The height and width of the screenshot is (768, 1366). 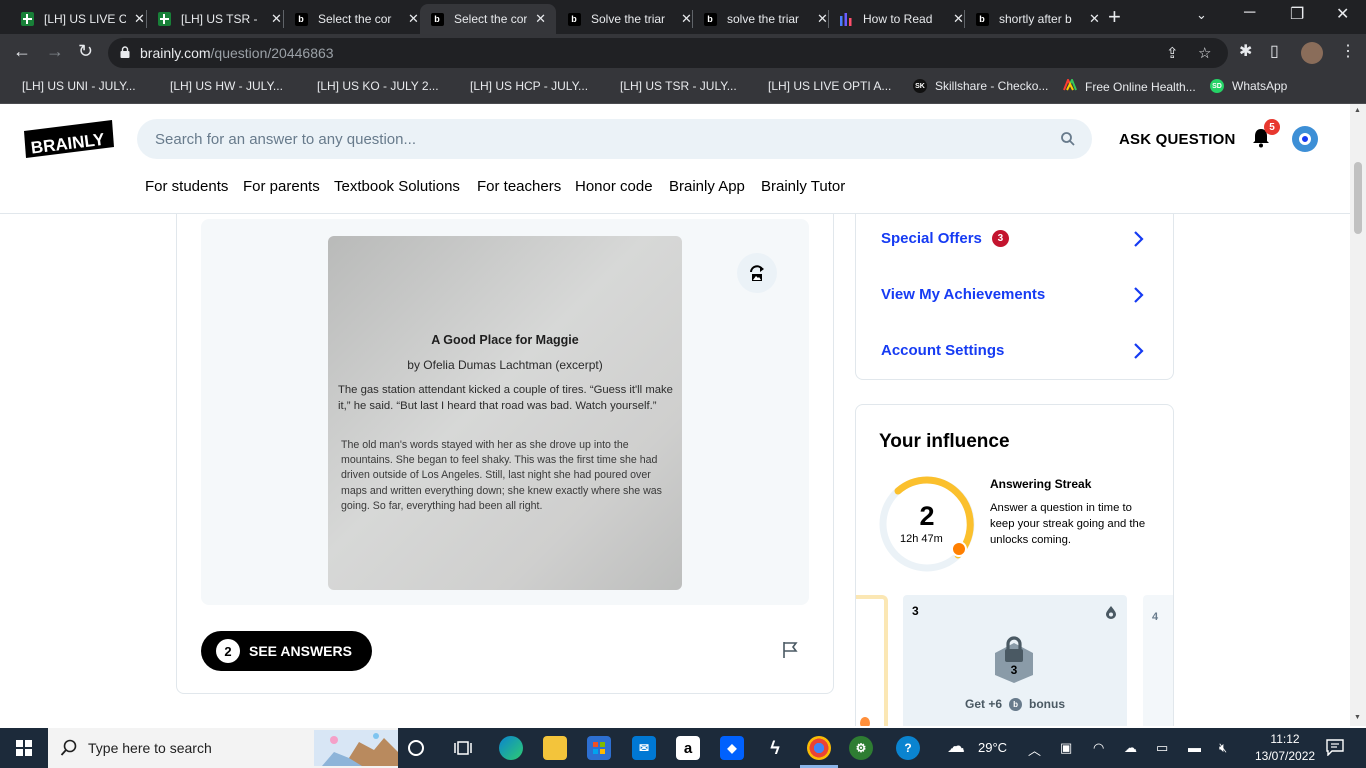 I want to click on cortana-icon, so click(x=416, y=748).